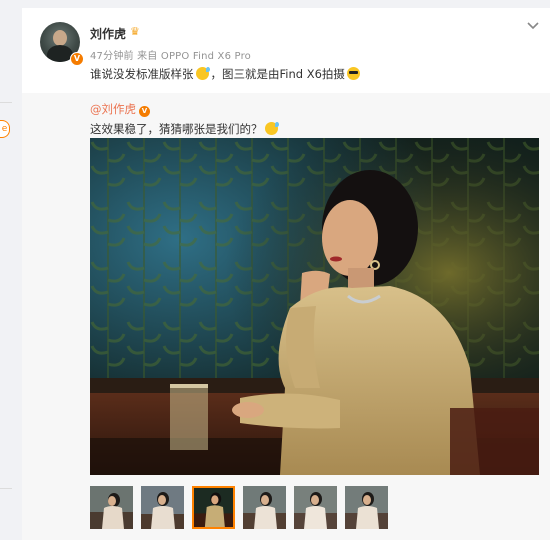  What do you see at coordinates (5, 129) in the screenshot?
I see `collapse-tab: e` at bounding box center [5, 129].